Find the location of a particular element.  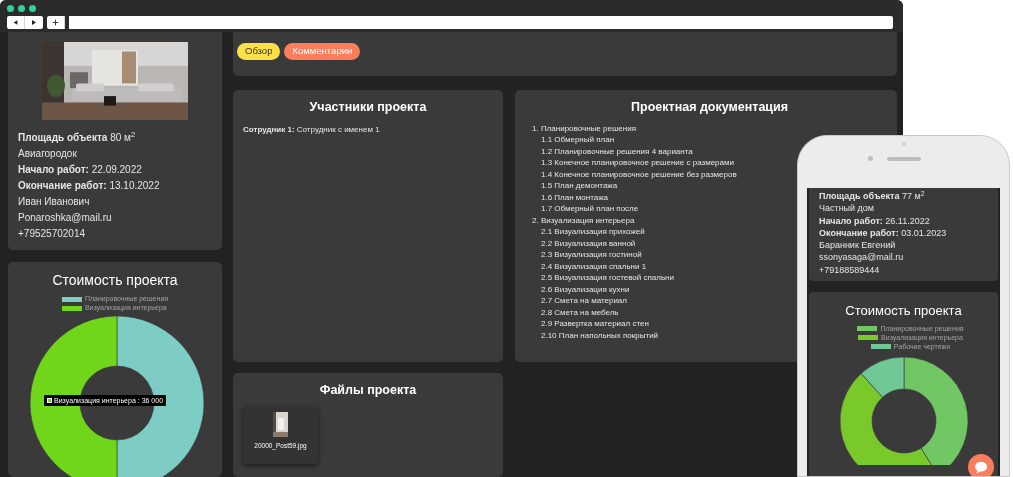

info-text: Ponaroshka@mail.ru is located at coordinates (65, 218).